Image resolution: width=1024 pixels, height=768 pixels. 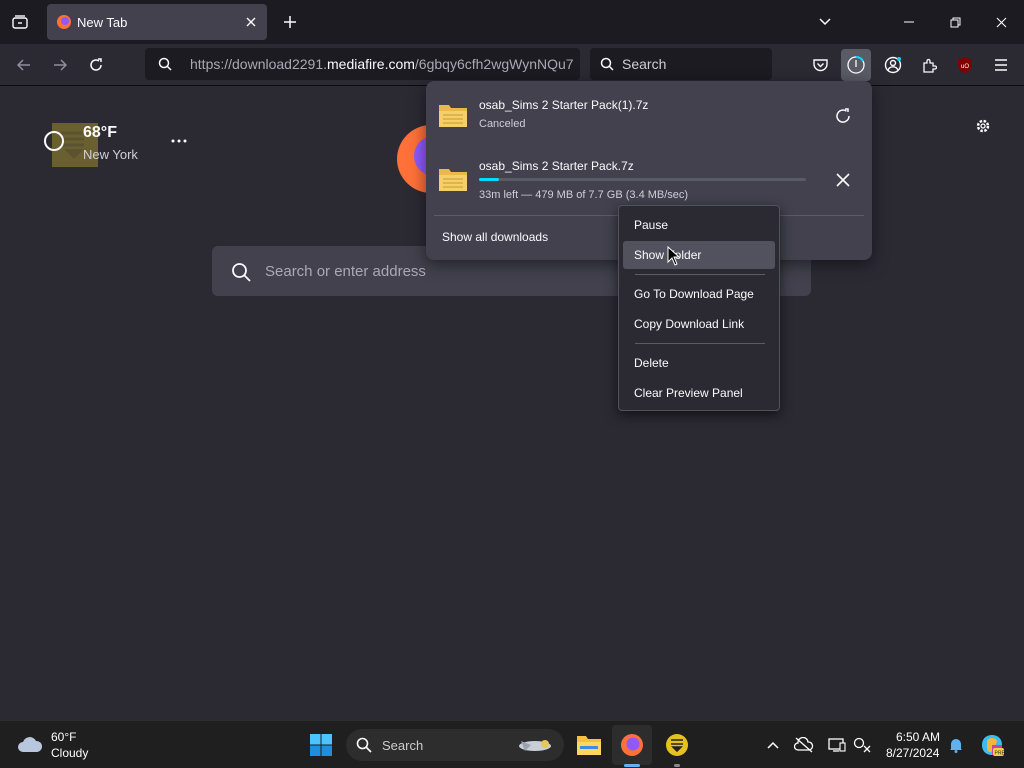 I want to click on network-icon, so click(x=862, y=745).